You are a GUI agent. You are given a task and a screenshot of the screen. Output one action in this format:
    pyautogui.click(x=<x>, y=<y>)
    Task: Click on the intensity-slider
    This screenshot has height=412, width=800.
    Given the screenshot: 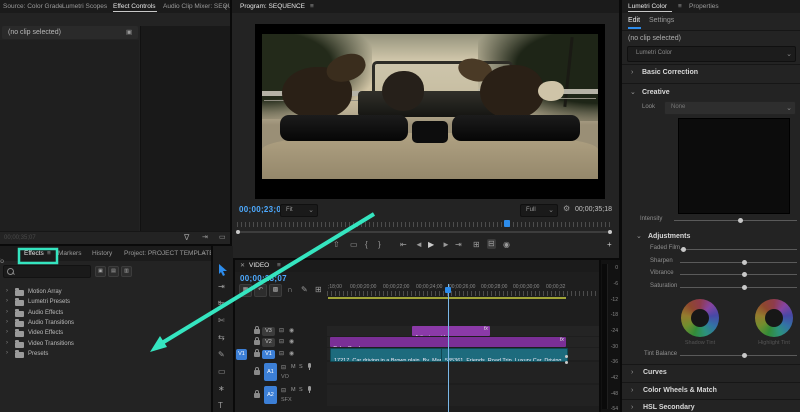 What is the action you would take?
    pyautogui.click(x=735, y=220)
    